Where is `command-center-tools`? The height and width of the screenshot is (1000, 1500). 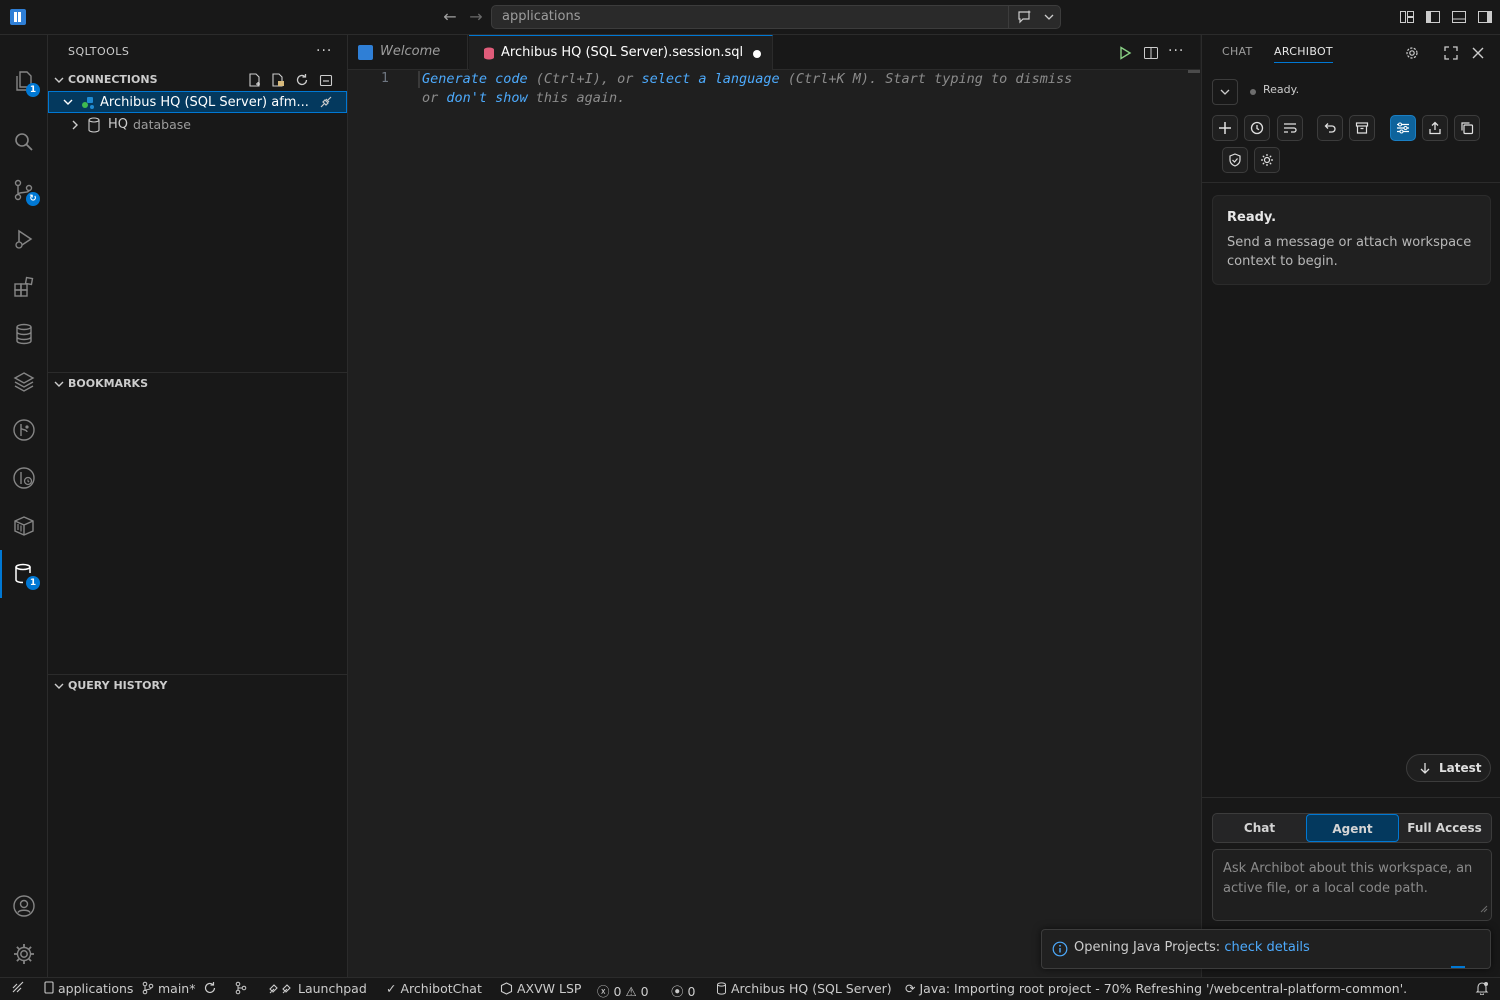 command-center-tools is located at coordinates (1034, 17).